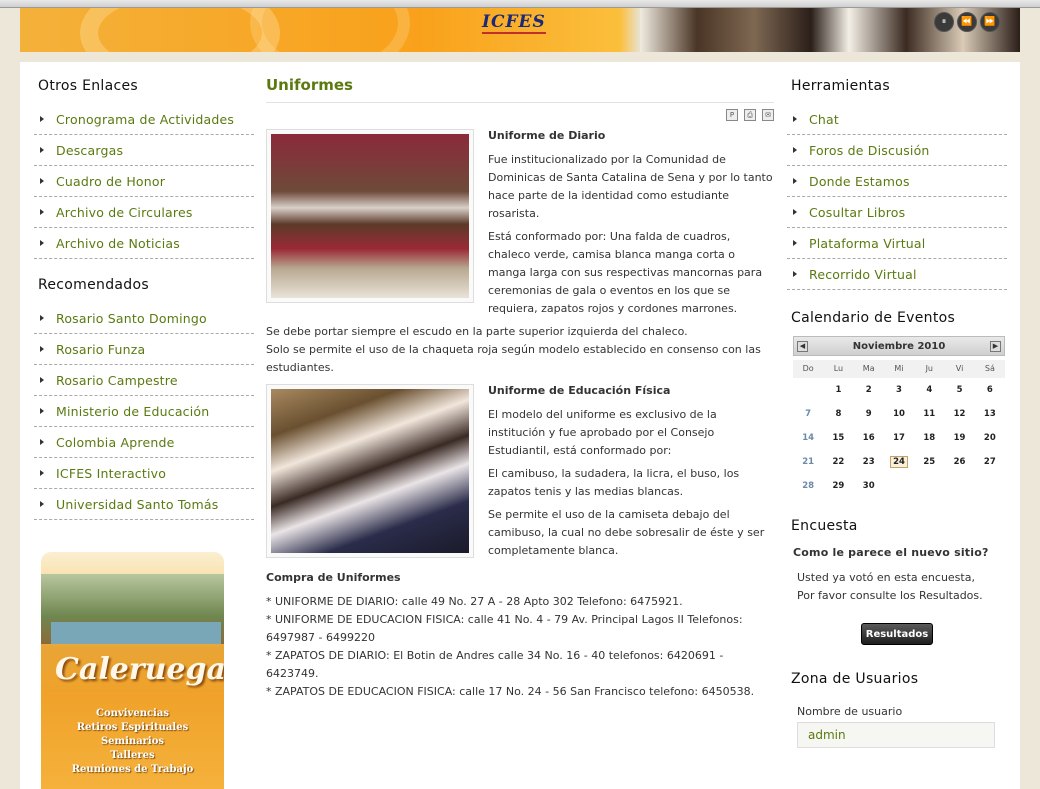  What do you see at coordinates (520, 30) in the screenshot?
I see `header-banner: ICFES ⏸ ⏪ ⏩` at bounding box center [520, 30].